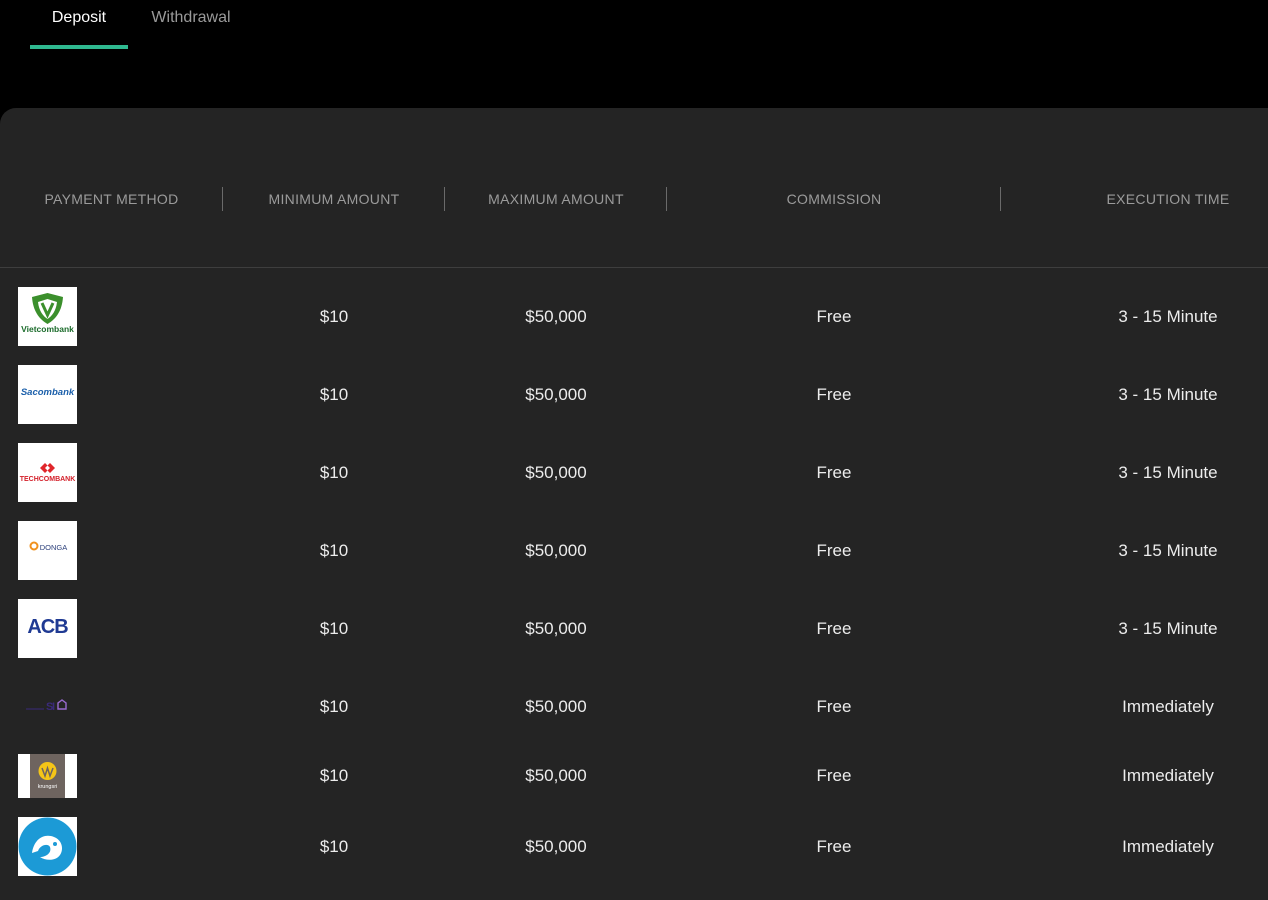  I want to click on logo-label: Vietcombank, so click(47, 329).